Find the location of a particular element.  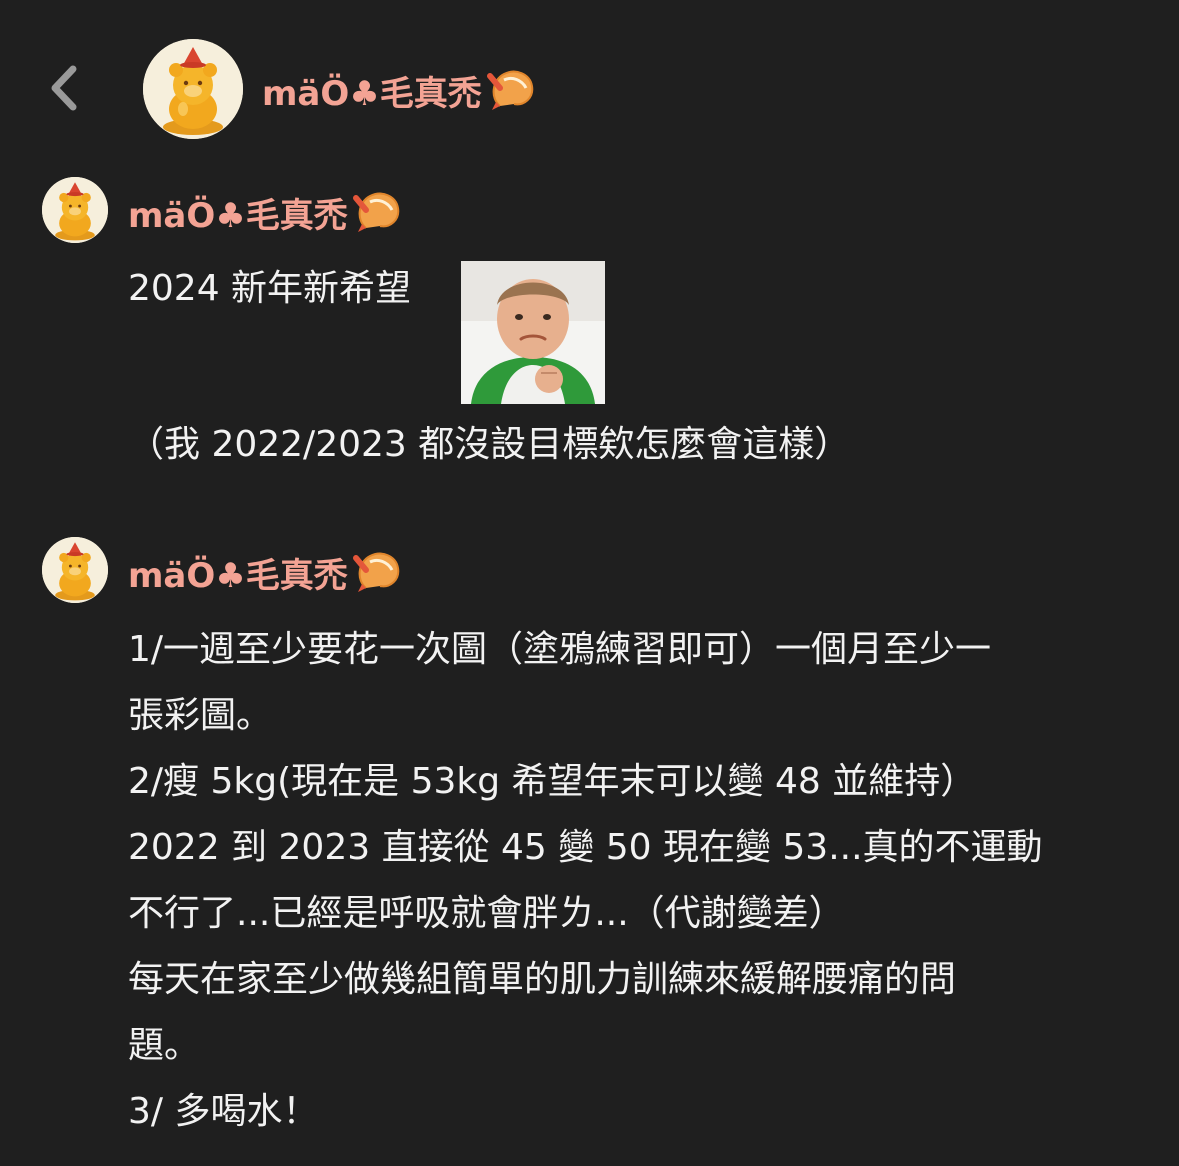

post-text-line: 3/ 多喝水！ is located at coordinates (223, 1111).